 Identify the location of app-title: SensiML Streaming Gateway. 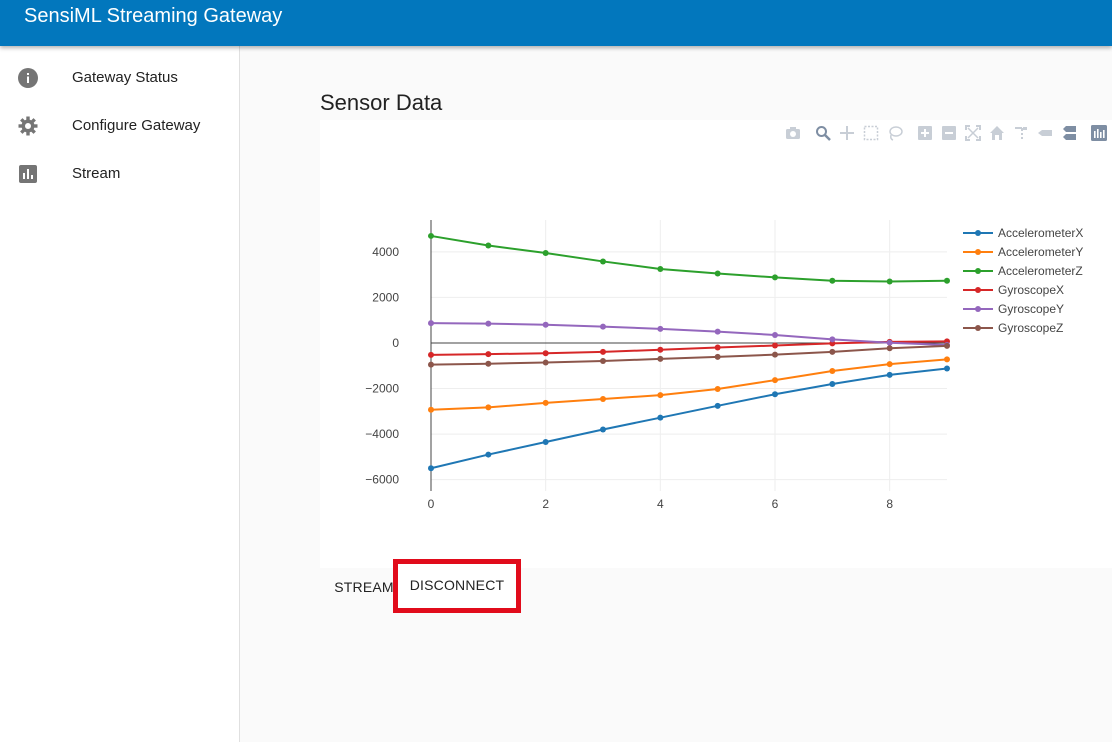
(153, 16).